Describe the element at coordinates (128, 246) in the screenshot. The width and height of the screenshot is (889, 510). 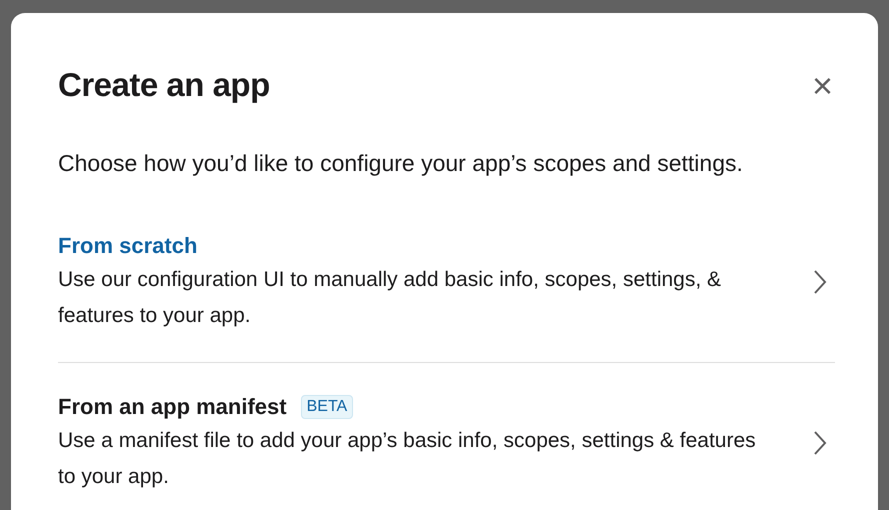
I see `option-title: From scratch` at that location.